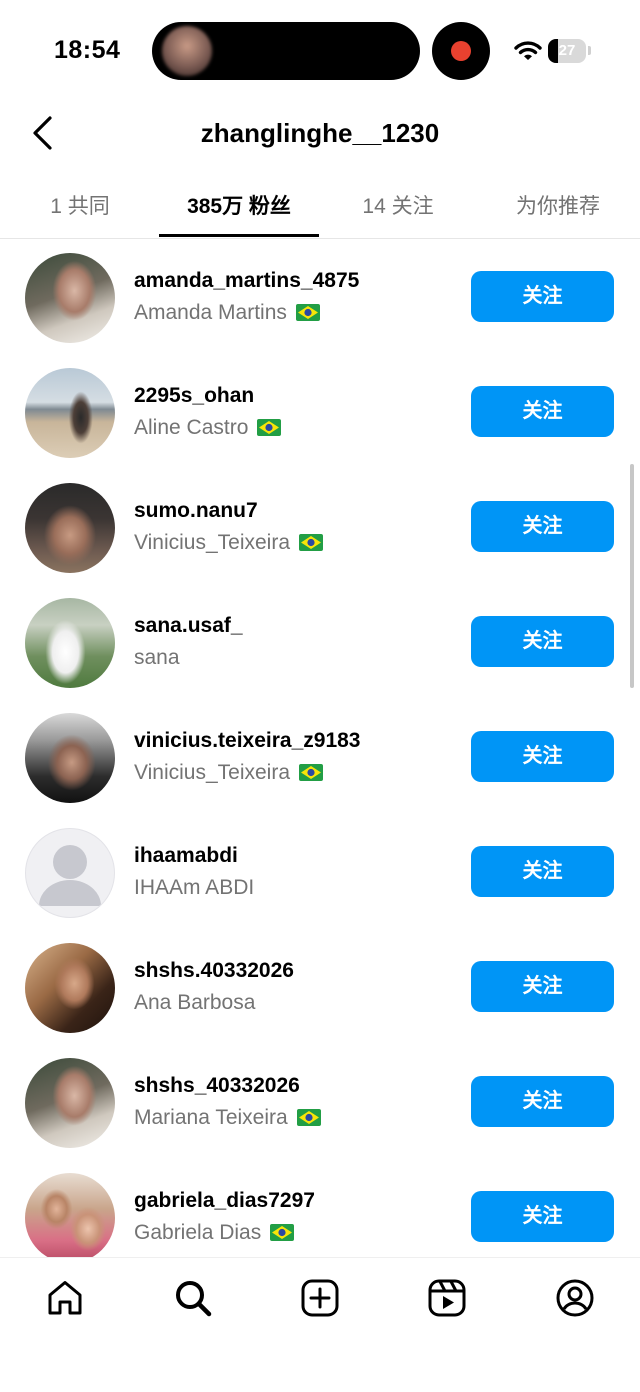  I want to click on tab-followers: 385万 粉丝, so click(239, 205).